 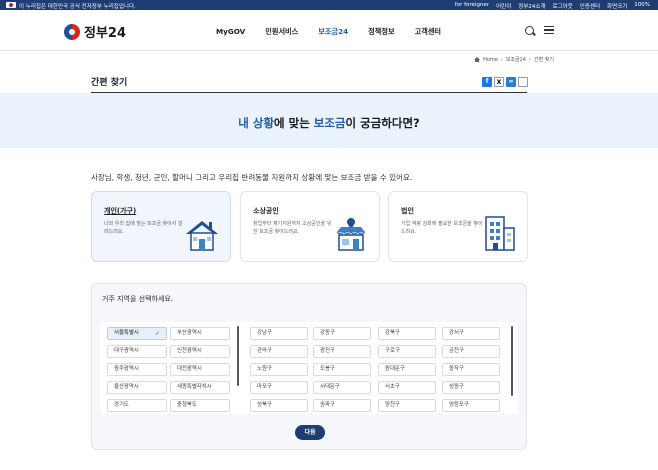 What do you see at coordinates (471, 387) in the screenshot?
I see `district-seongdong: 성동구` at bounding box center [471, 387].